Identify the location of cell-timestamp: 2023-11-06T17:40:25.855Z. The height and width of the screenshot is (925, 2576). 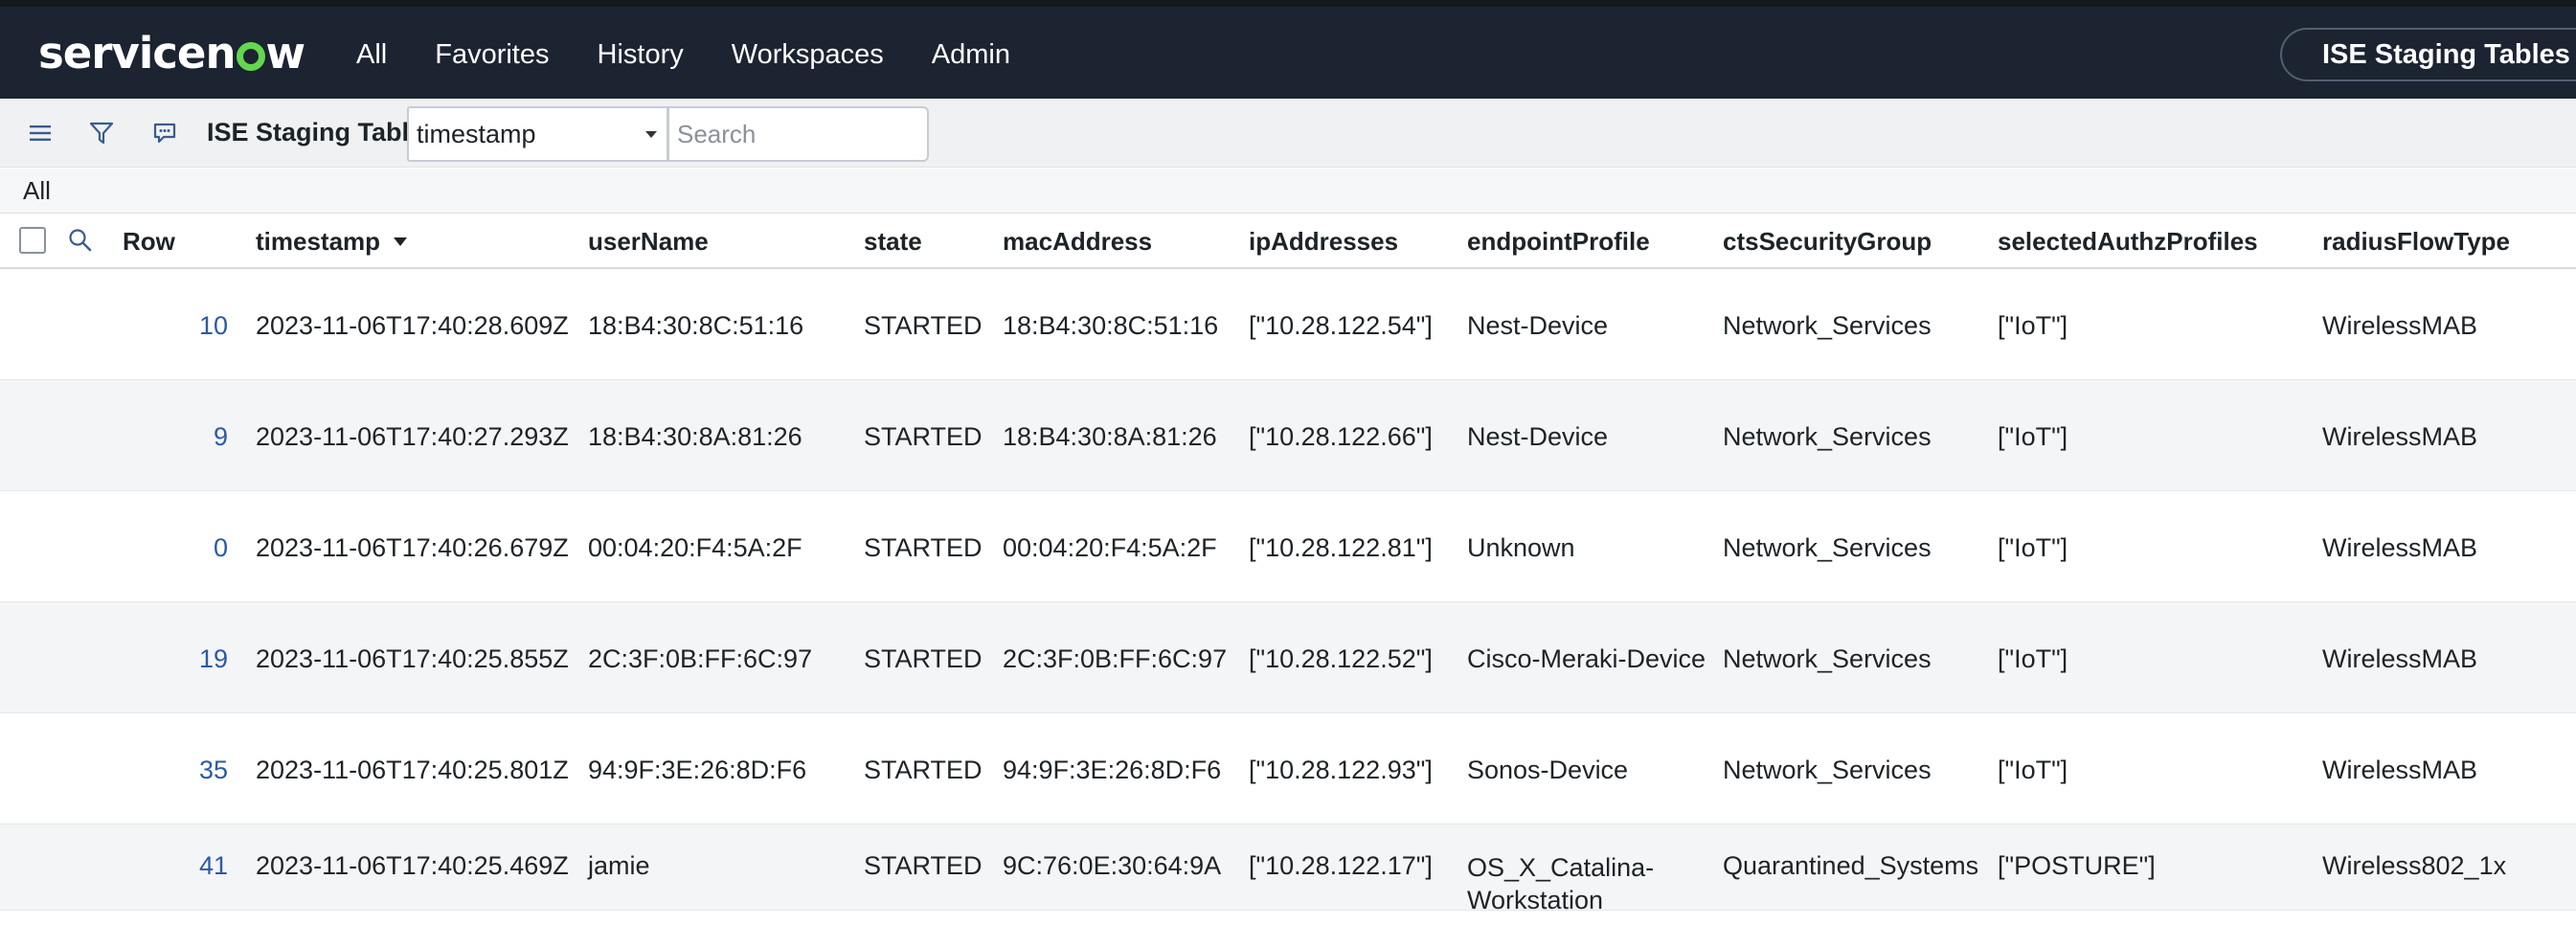
(412, 659).